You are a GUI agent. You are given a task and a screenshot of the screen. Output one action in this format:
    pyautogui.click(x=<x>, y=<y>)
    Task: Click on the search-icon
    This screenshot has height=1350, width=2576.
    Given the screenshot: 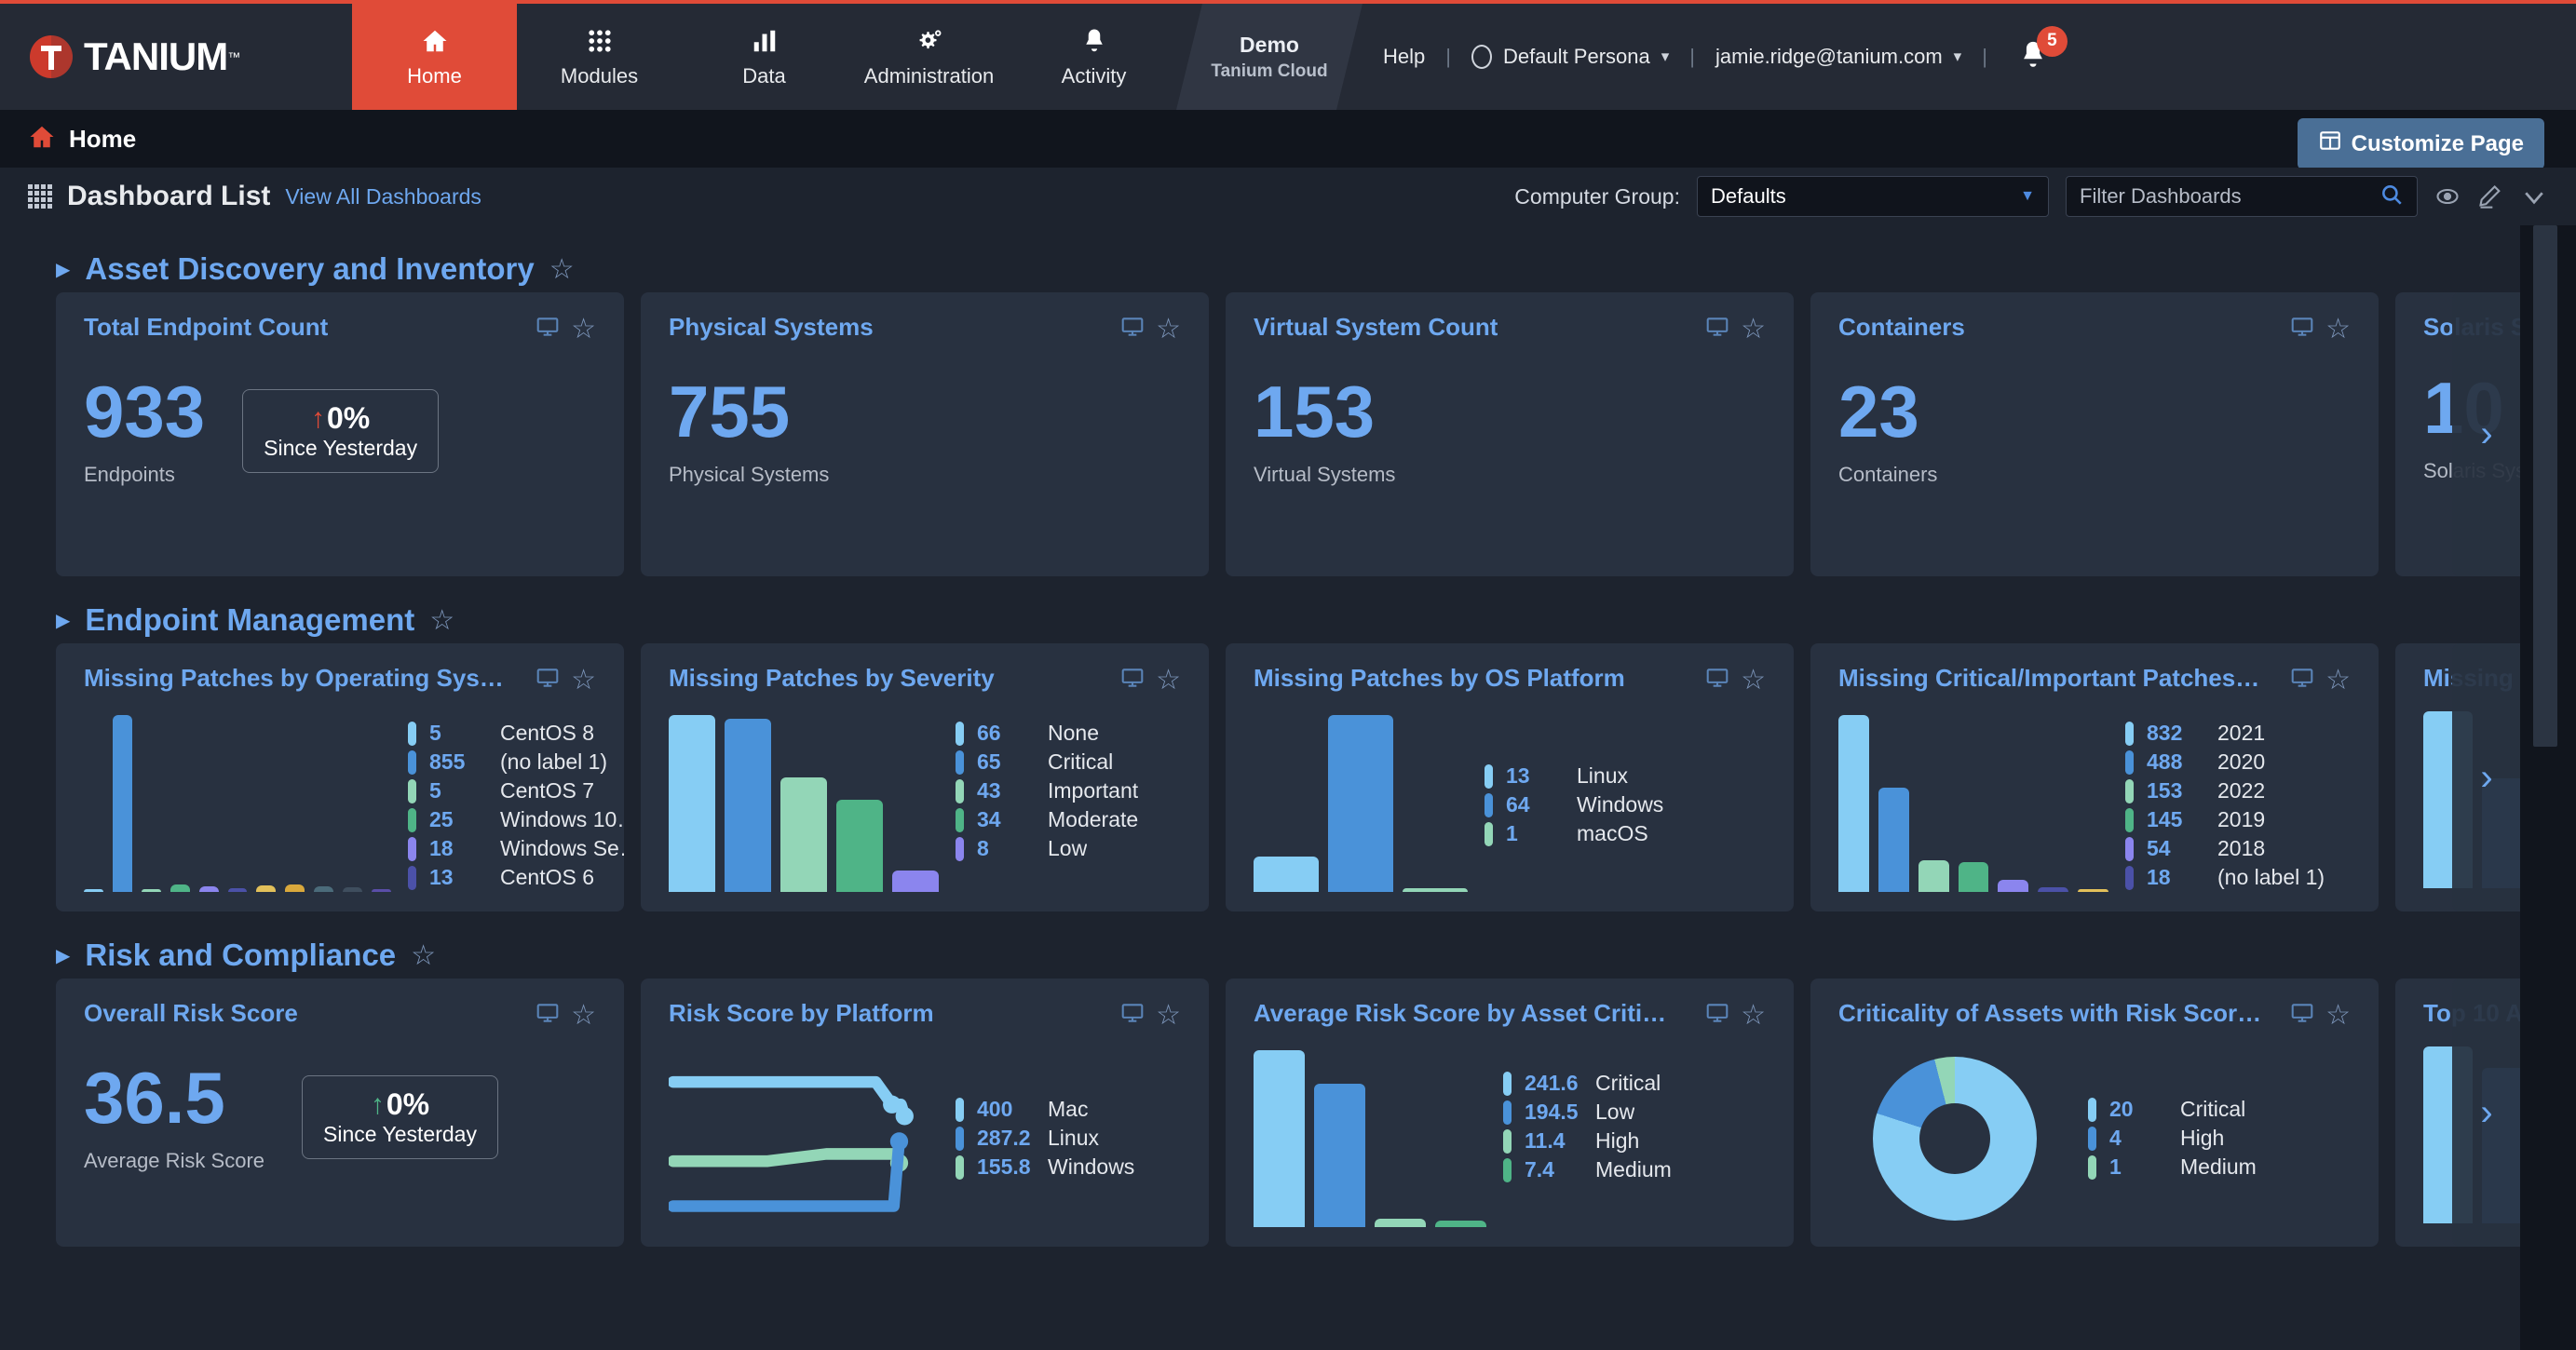 What is the action you would take?
    pyautogui.click(x=2391, y=196)
    